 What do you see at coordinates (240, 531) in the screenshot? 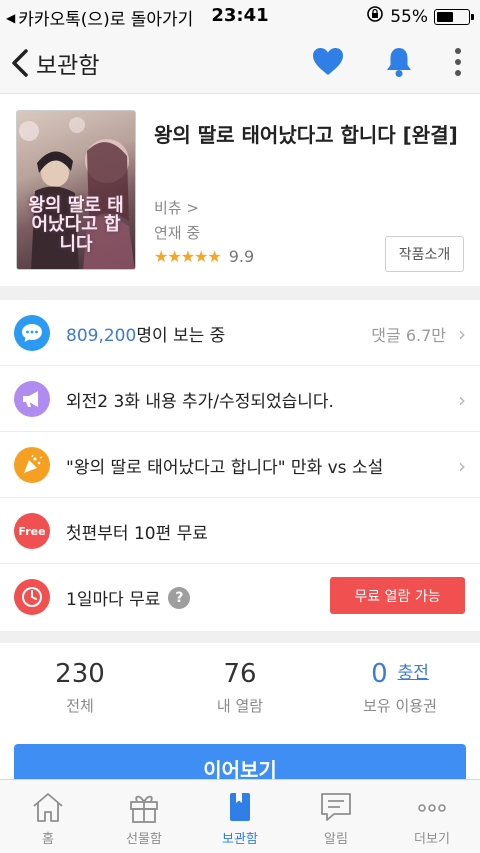
I see `list-item-free-episodes: Free 첫편부터 10편 무료` at bounding box center [240, 531].